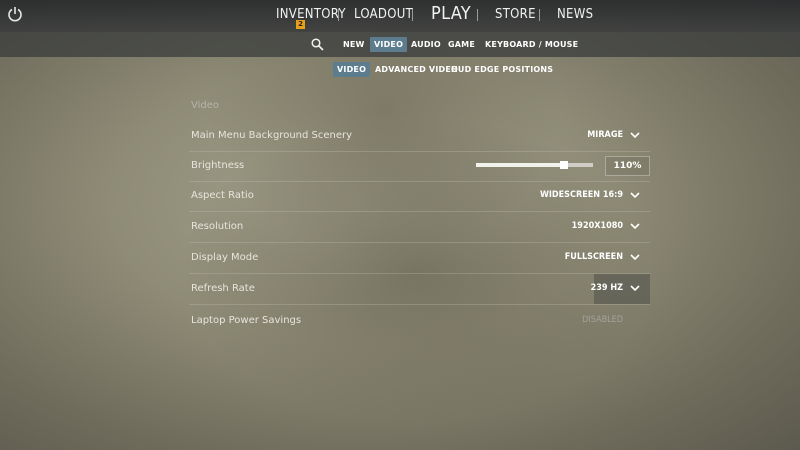  What do you see at coordinates (389, 44) in the screenshot?
I see `tab-video: VIDEO` at bounding box center [389, 44].